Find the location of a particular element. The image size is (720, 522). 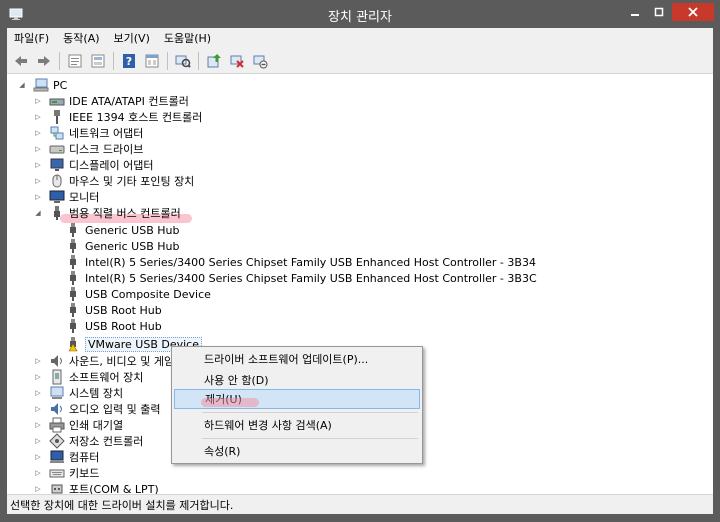

tree-item-ieee1394: ▷ IEEE 1394 호스트 컨트롤러 is located at coordinates (117, 117).